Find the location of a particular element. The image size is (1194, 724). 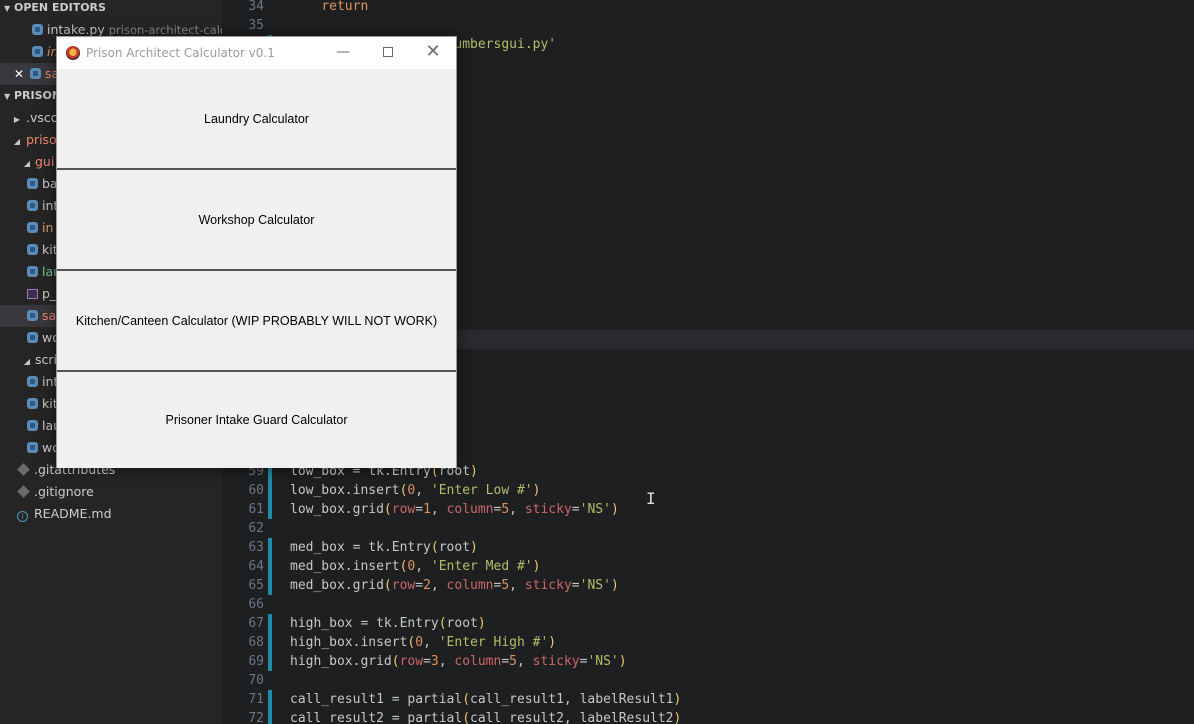

code-line: 68 high_box.insert(0, 'Enter High #') is located at coordinates (708, 642).